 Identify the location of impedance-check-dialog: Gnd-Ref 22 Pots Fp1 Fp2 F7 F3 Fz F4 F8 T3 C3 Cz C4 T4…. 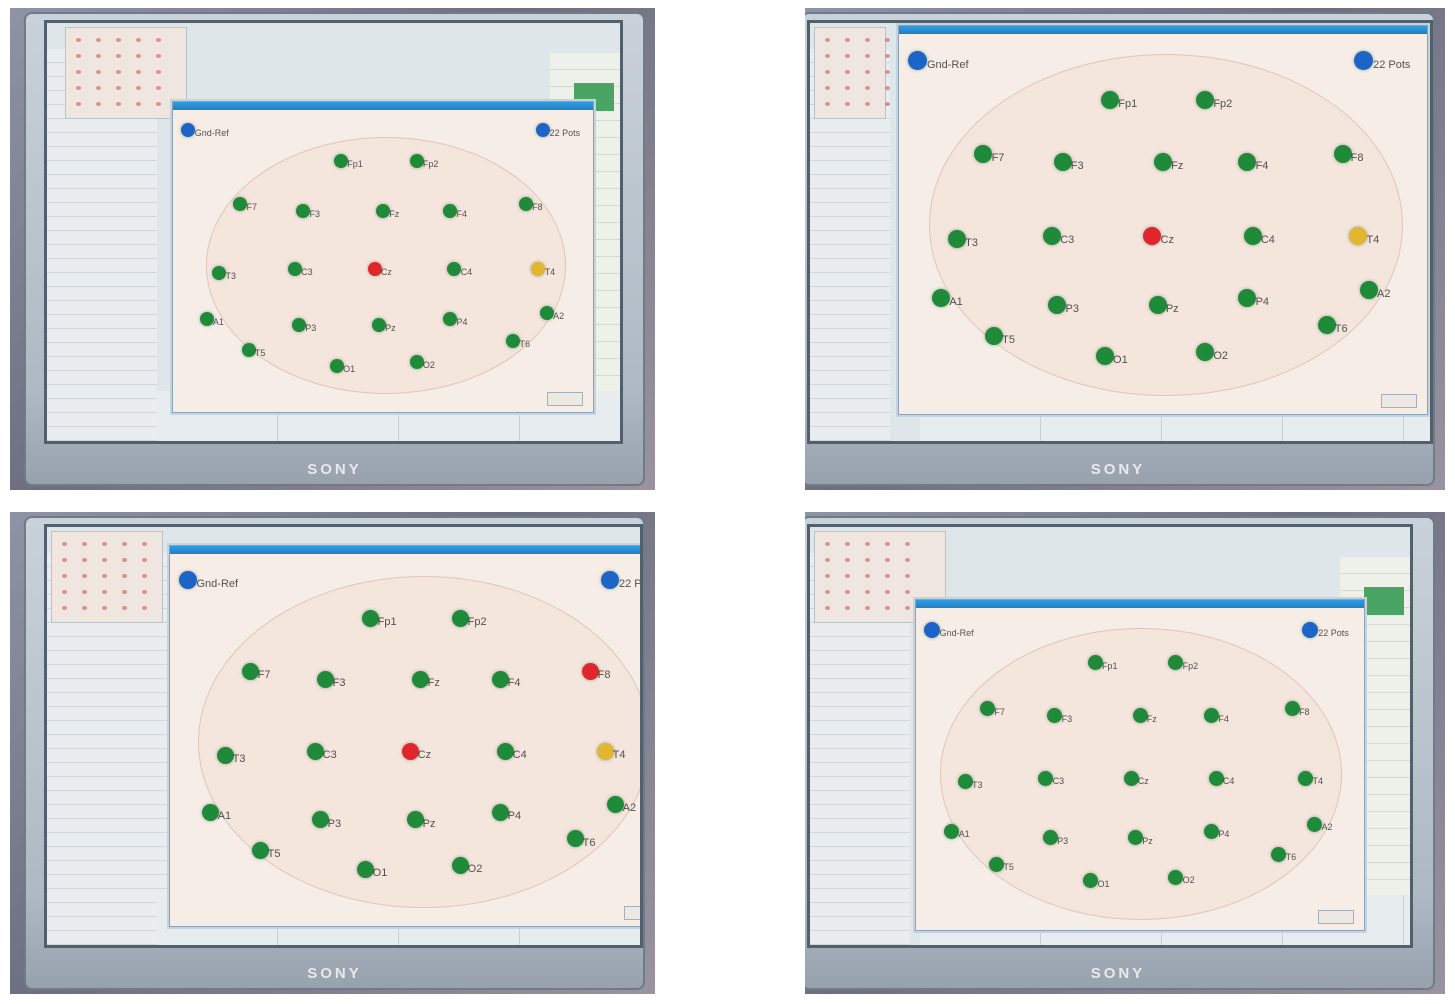
(383, 257).